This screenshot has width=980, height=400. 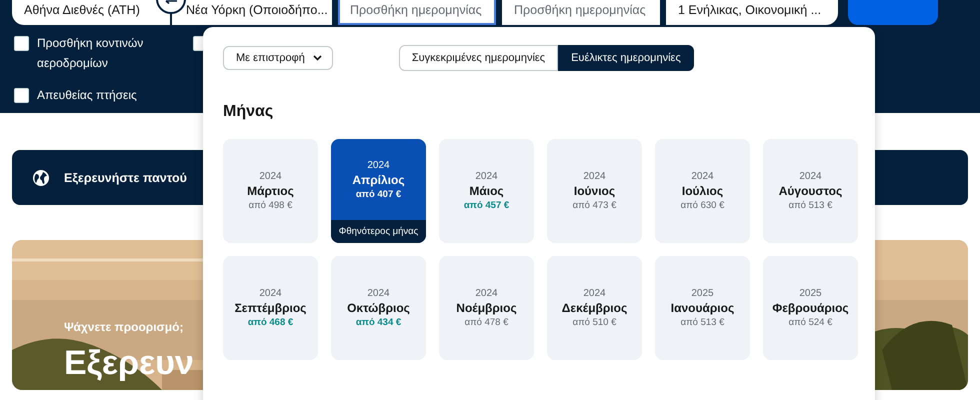 What do you see at coordinates (317, 58) in the screenshot?
I see `chevron-down-icon` at bounding box center [317, 58].